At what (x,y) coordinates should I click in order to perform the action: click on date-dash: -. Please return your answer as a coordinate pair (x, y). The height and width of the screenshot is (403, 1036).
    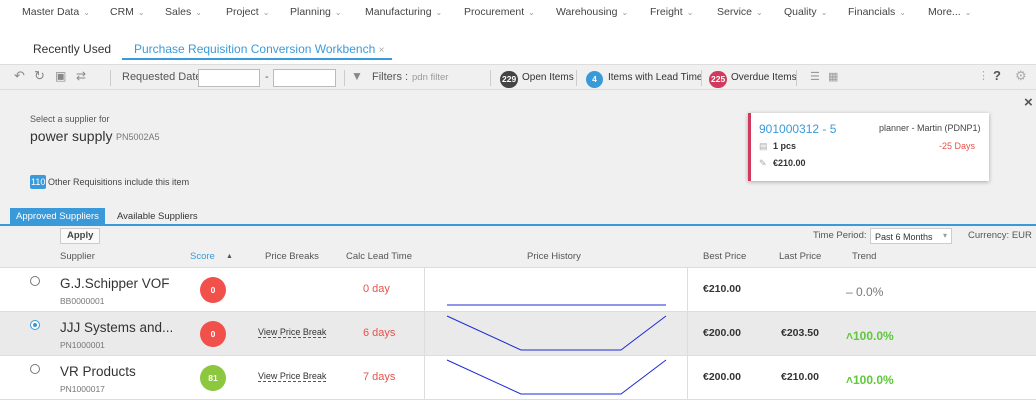
    Looking at the image, I should click on (267, 77).